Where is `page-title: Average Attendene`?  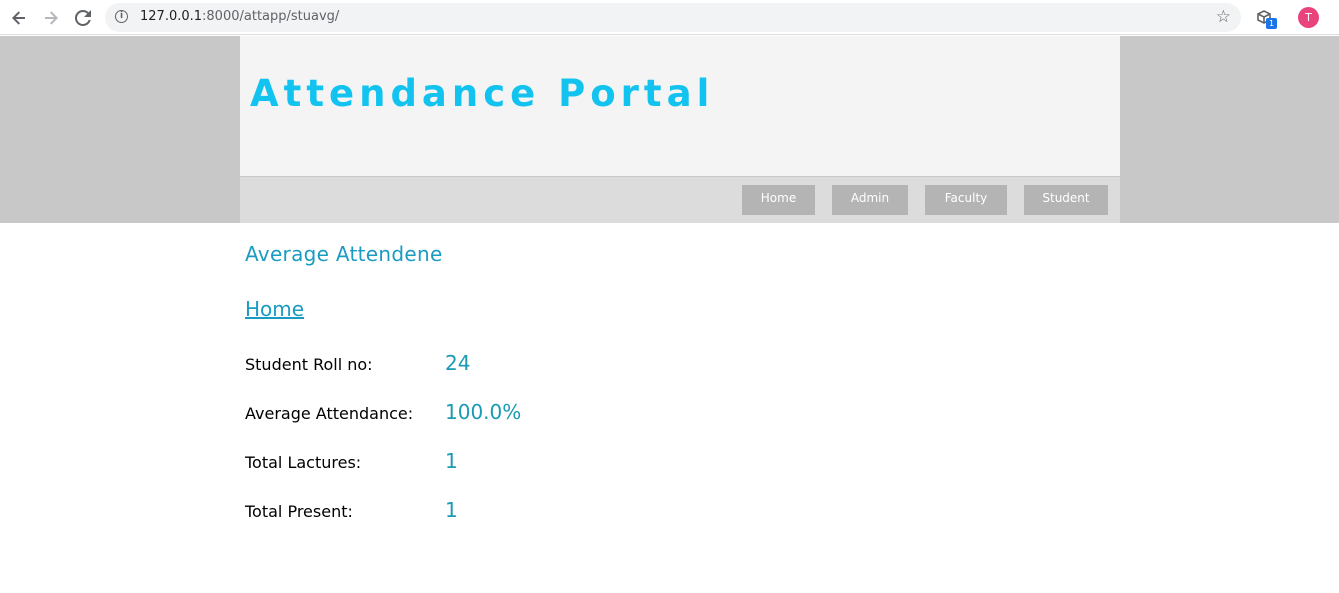
page-title: Average Attendene is located at coordinates (344, 254).